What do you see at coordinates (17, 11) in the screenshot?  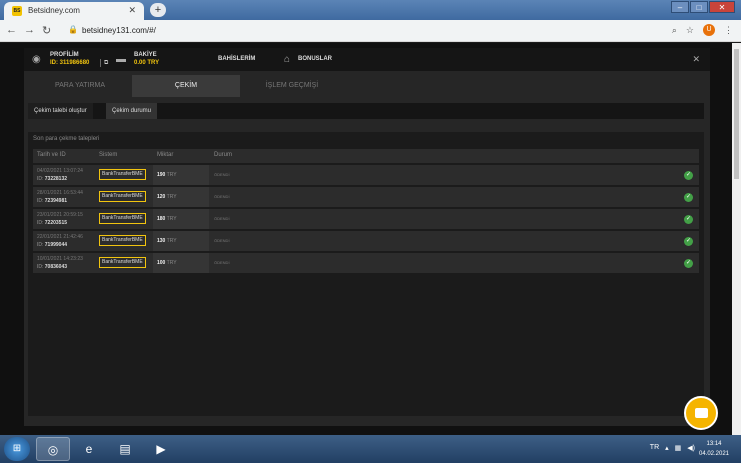 I see `site-favicon-icon: BS` at bounding box center [17, 11].